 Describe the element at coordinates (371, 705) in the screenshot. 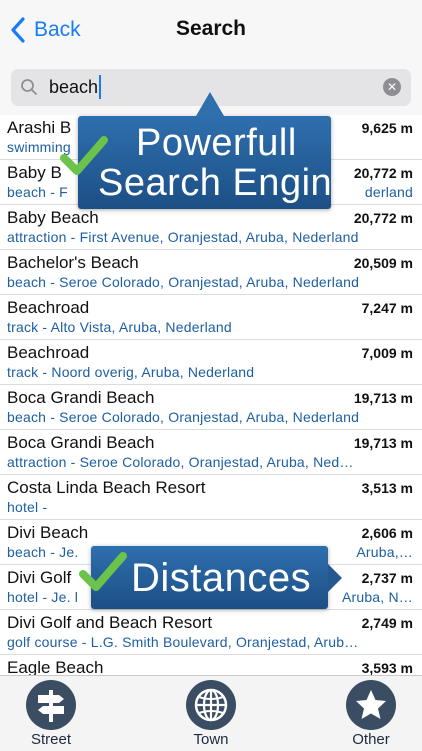

I see `star-icon` at that location.